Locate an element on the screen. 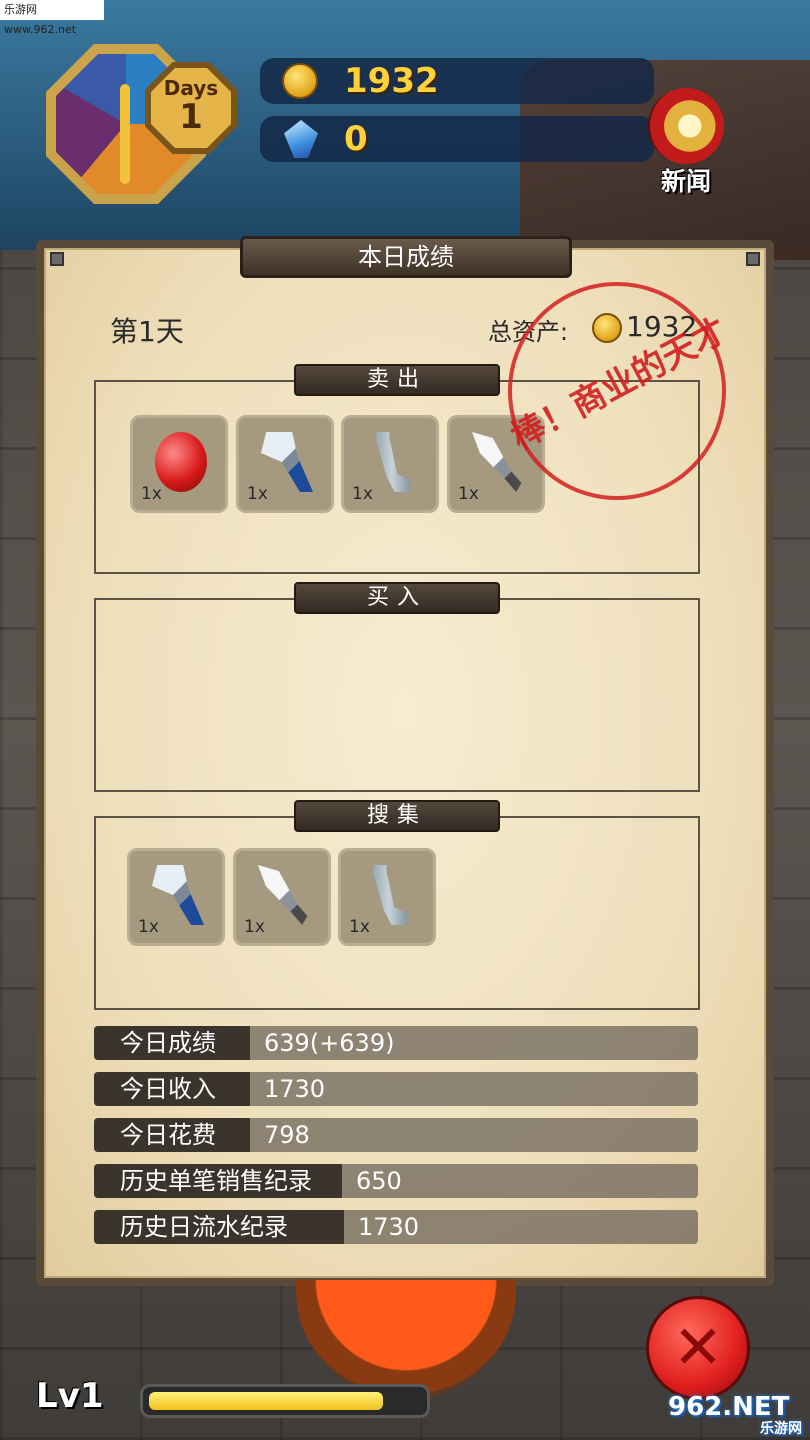  collect-item-pipe: 1x is located at coordinates (387, 897).